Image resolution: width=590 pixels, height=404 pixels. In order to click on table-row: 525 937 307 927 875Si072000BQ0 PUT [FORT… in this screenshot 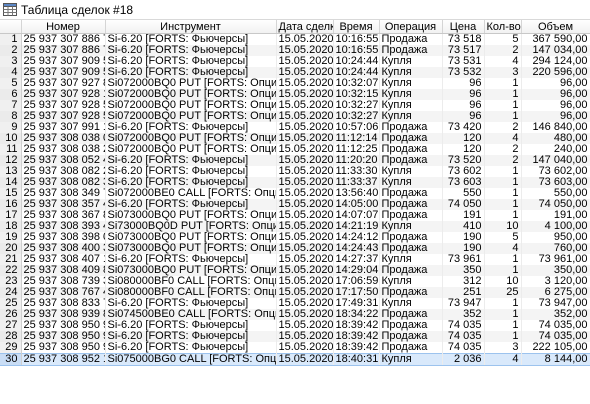, I will do `click(295, 83)`.